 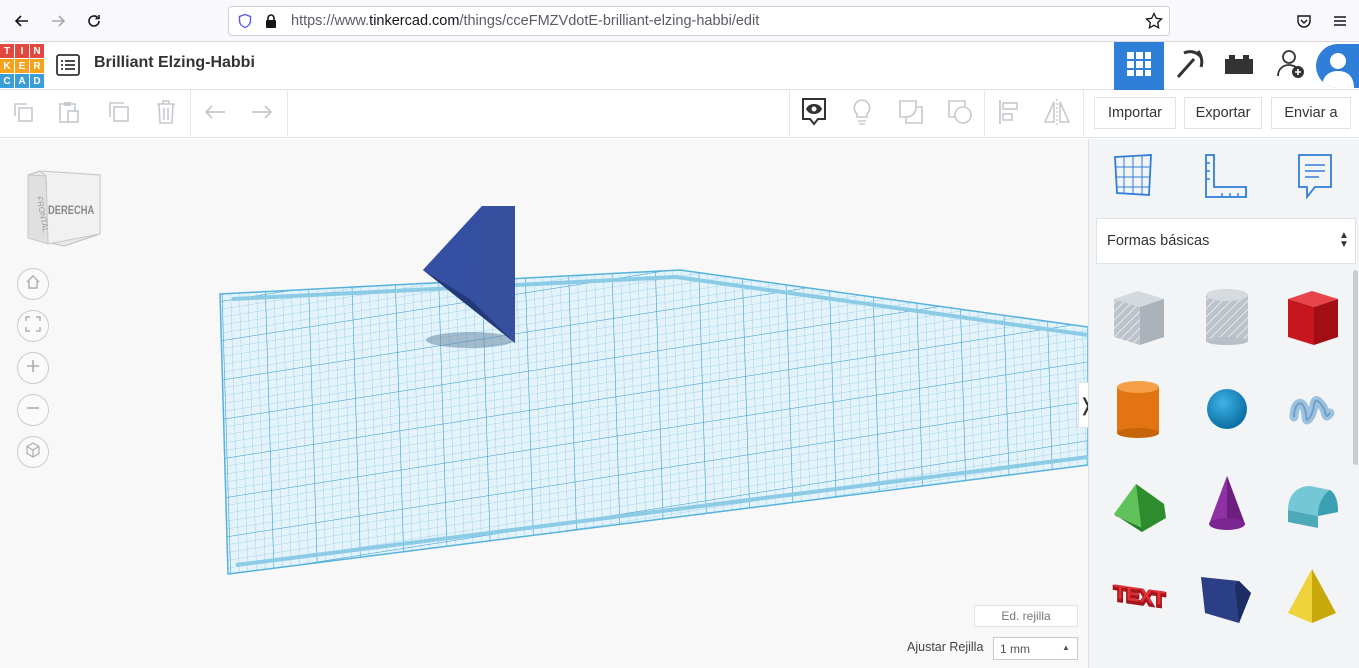 What do you see at coordinates (1355, 367) in the screenshot?
I see `panel-scrollbar` at bounding box center [1355, 367].